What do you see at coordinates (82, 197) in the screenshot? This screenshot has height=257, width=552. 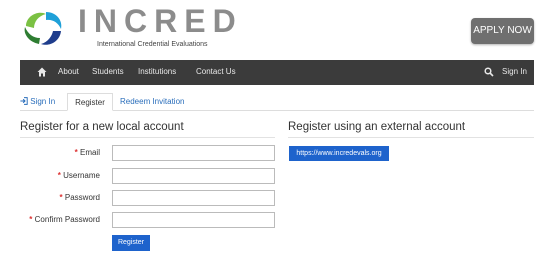 I see `password-label-text: Password` at bounding box center [82, 197].